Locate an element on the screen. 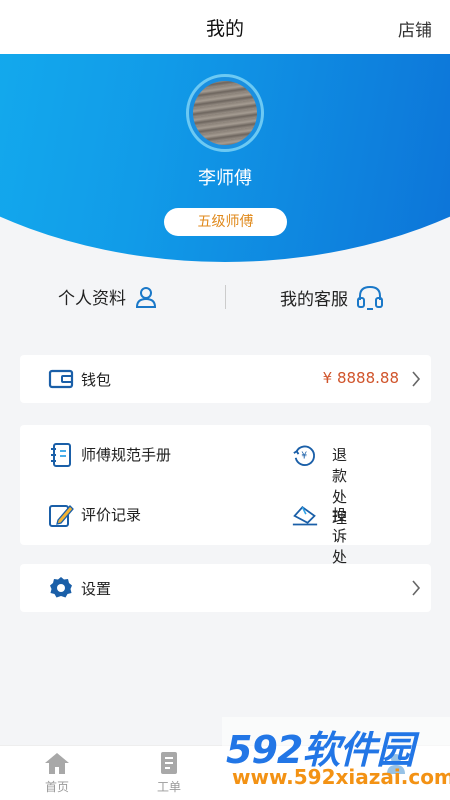  tab-home: 首页 is located at coordinates (57, 772).